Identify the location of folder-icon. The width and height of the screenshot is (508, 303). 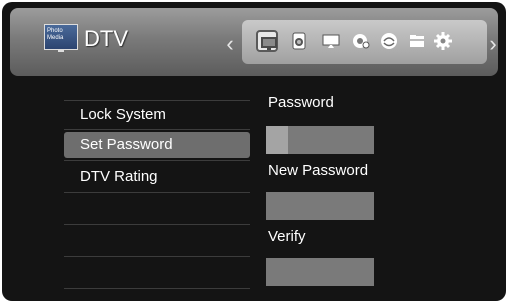
(417, 41).